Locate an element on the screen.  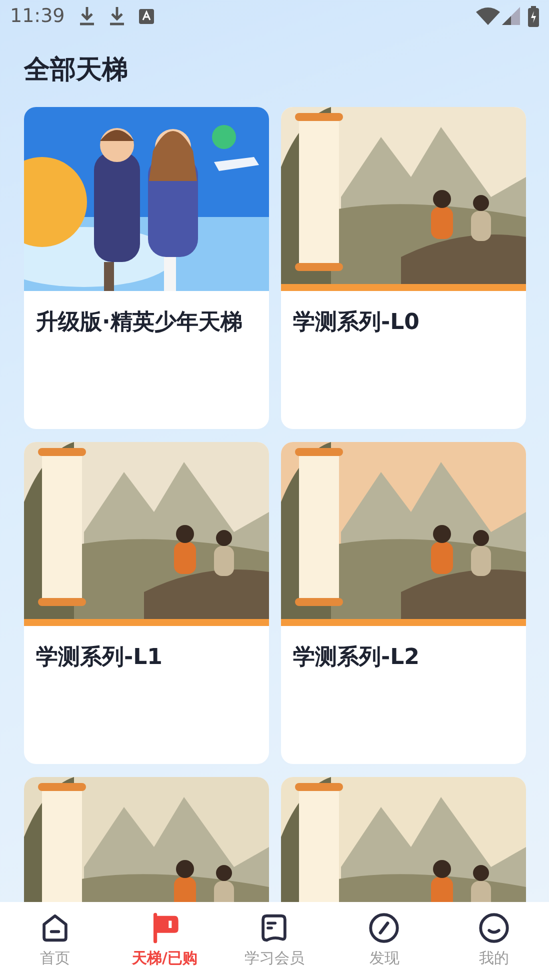
battery-icon is located at coordinates (533, 16).